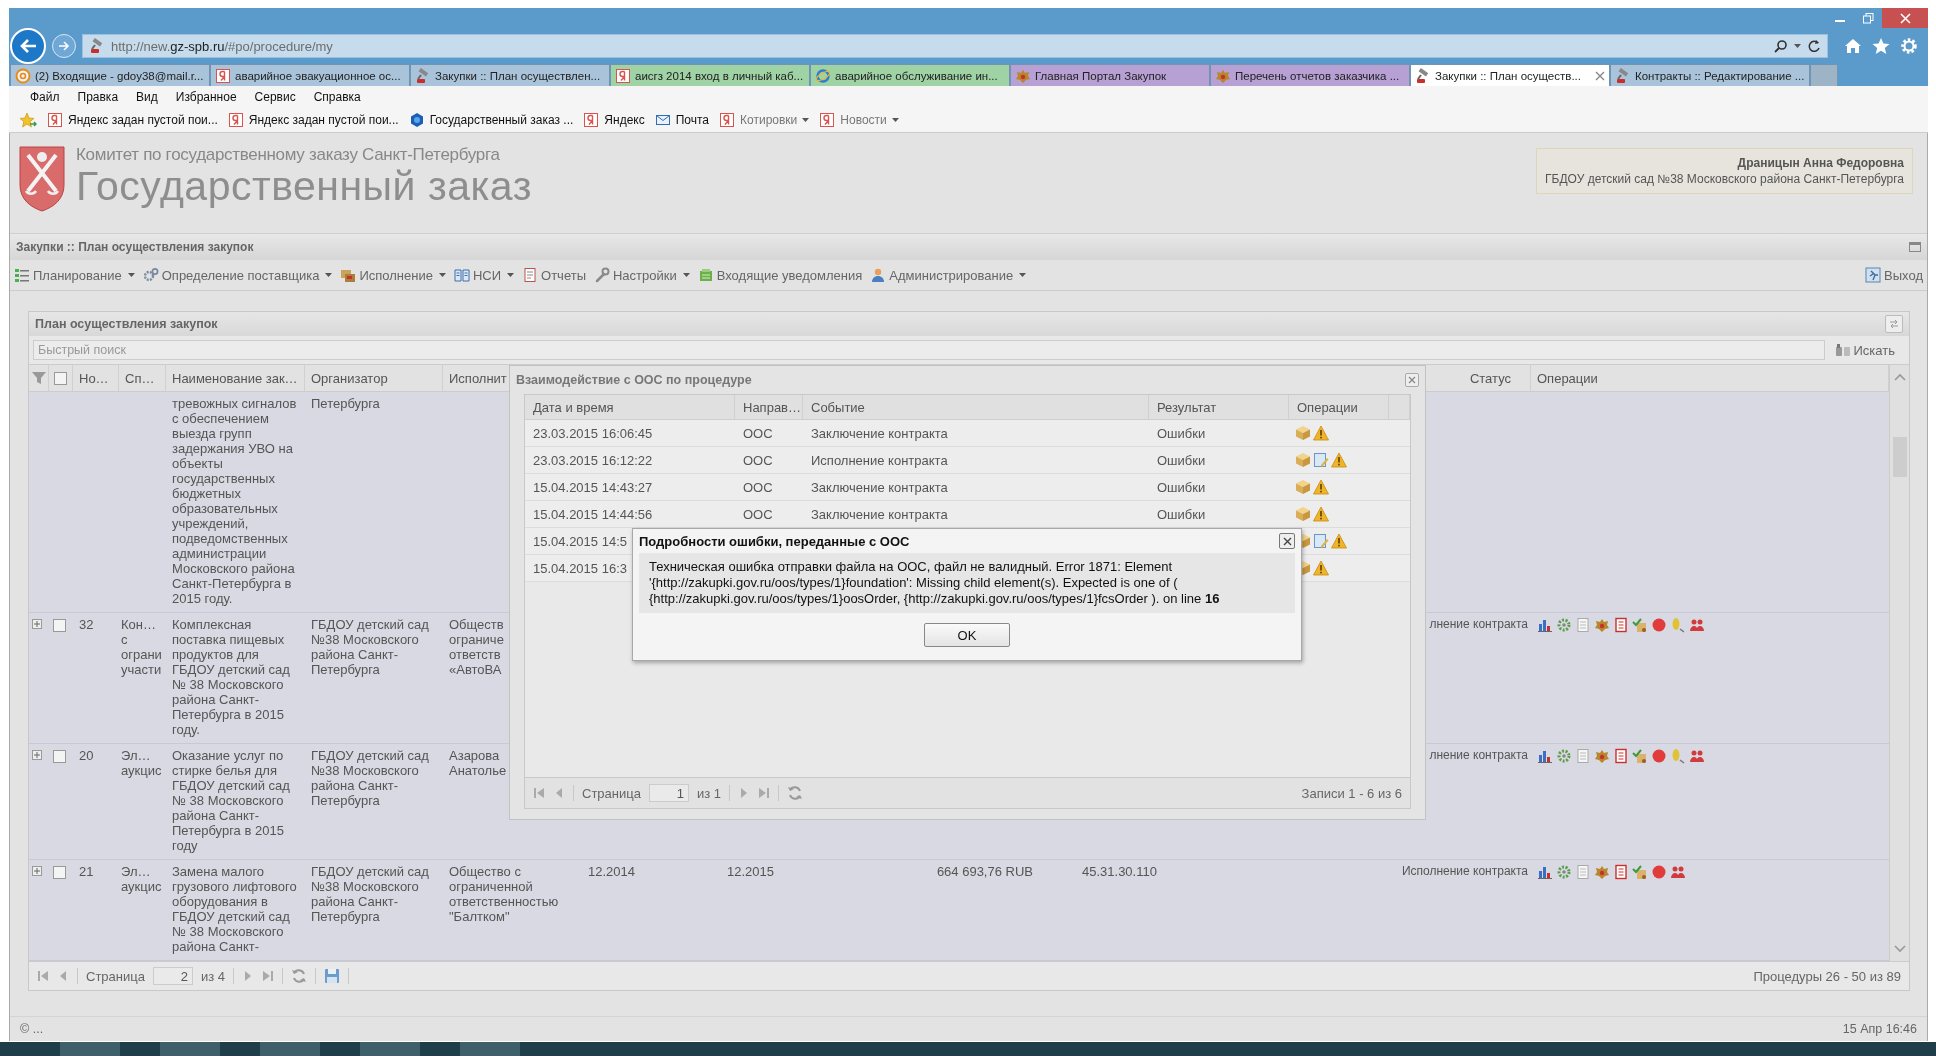  What do you see at coordinates (234, 501) in the screenshot?
I see `table-cell: тревожных сигналов с обеспечением выезда групп задержания УВО на объекты государственных бюджетных образовательных учреждений, подведомственных администрации Московского района Санкт-Петербурга в 2015 году.` at bounding box center [234, 501].